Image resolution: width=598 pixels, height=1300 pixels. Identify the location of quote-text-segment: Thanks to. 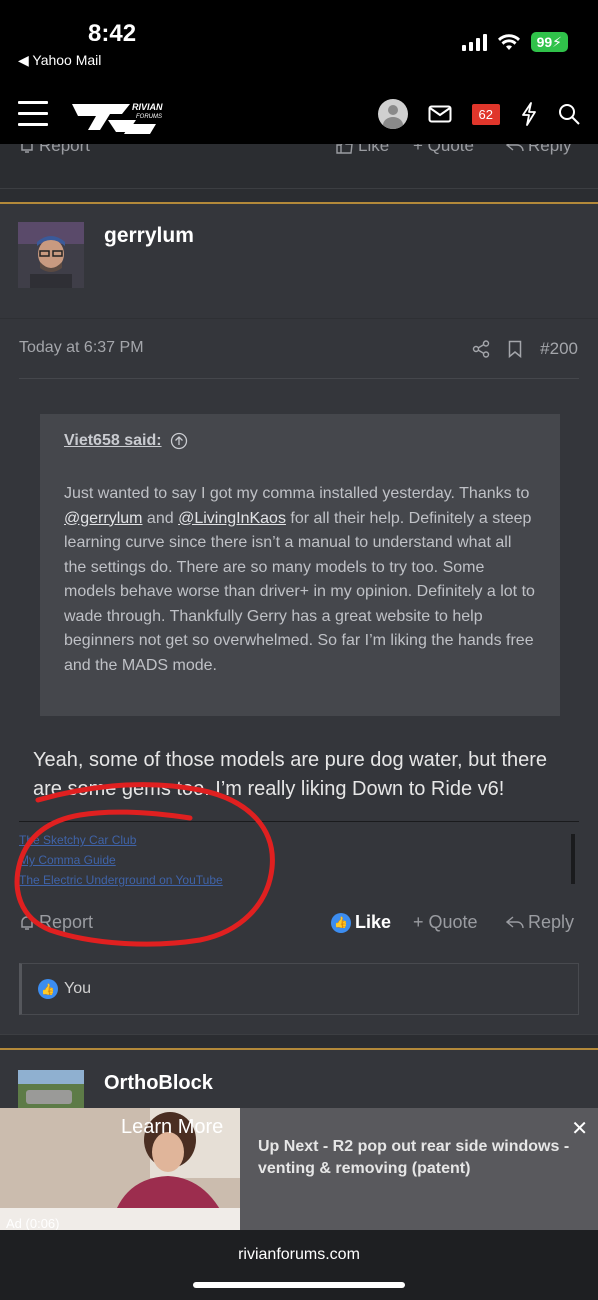
(494, 493).